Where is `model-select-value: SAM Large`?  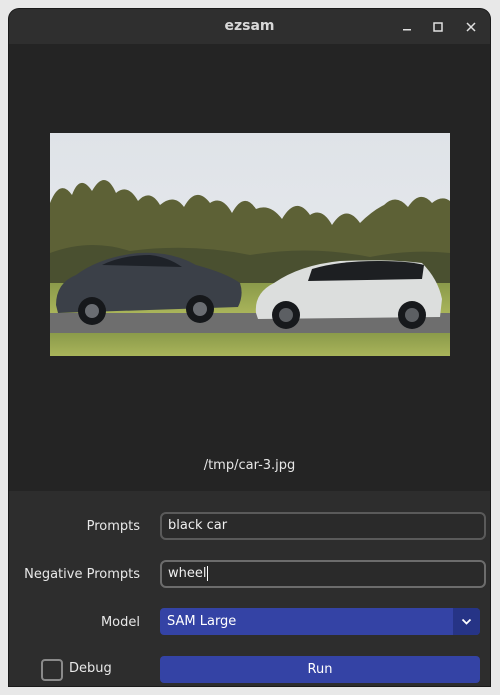
model-select-value: SAM Large is located at coordinates (202, 621).